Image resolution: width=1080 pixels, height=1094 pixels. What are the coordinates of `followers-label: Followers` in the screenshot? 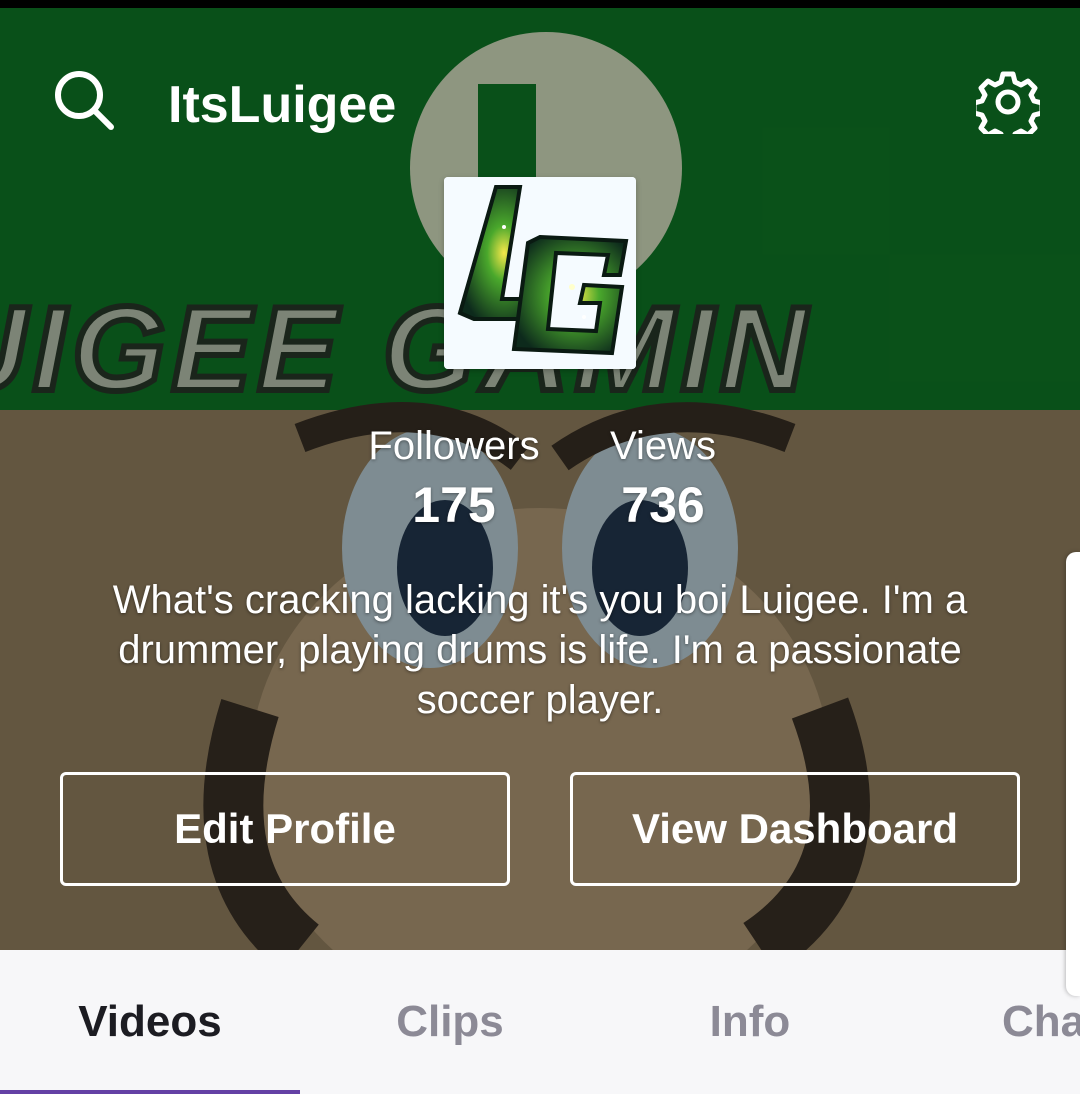 It's located at (454, 446).